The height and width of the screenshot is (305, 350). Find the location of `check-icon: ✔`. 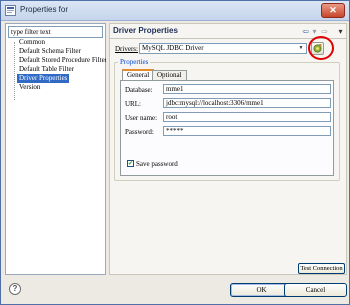

check-icon: ✔ is located at coordinates (131, 164).